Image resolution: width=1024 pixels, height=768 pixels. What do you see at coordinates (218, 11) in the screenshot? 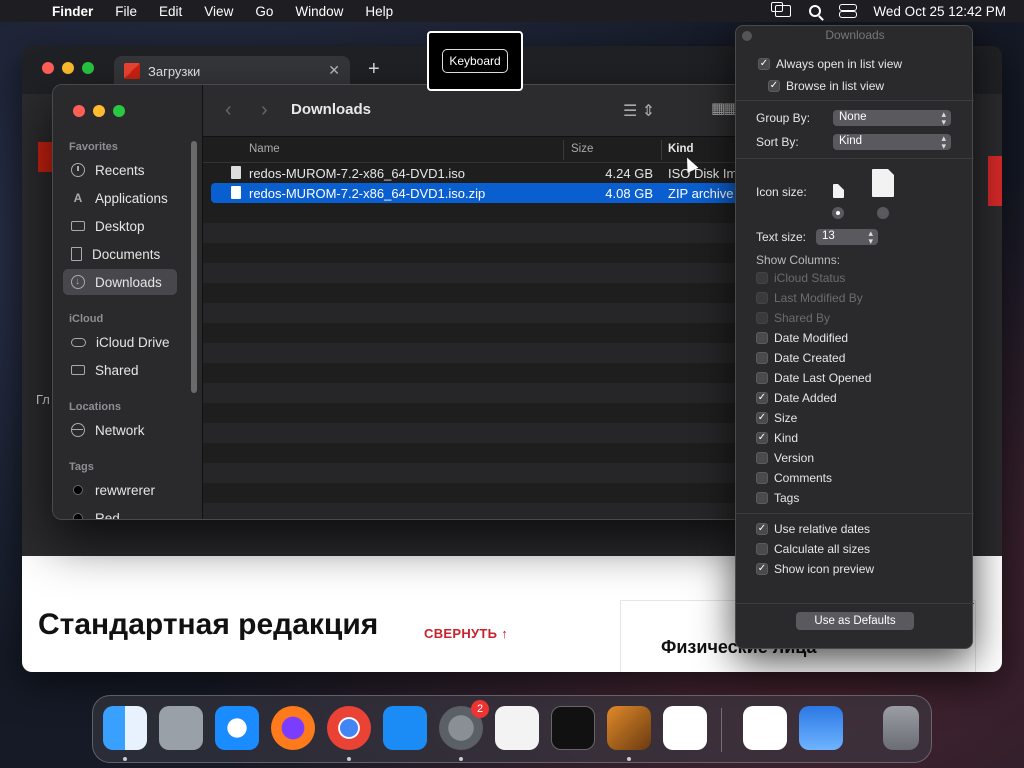
I see `menu-view: View` at bounding box center [218, 11].